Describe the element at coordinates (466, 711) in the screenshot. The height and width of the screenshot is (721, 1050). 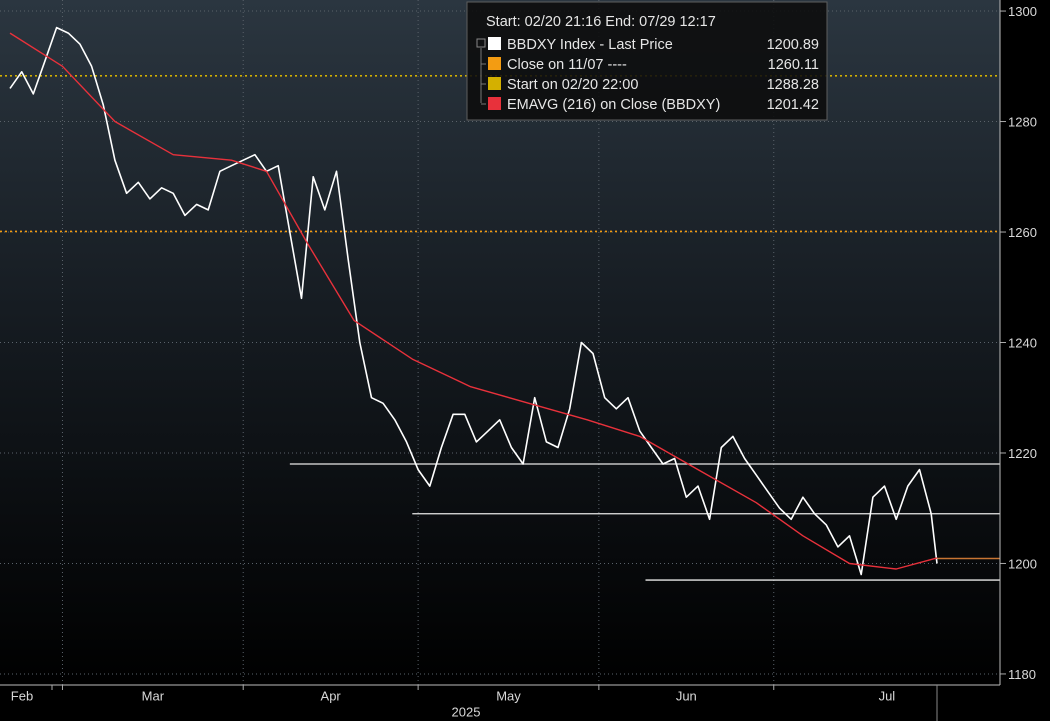
I see `x-year-label: 2025` at that location.